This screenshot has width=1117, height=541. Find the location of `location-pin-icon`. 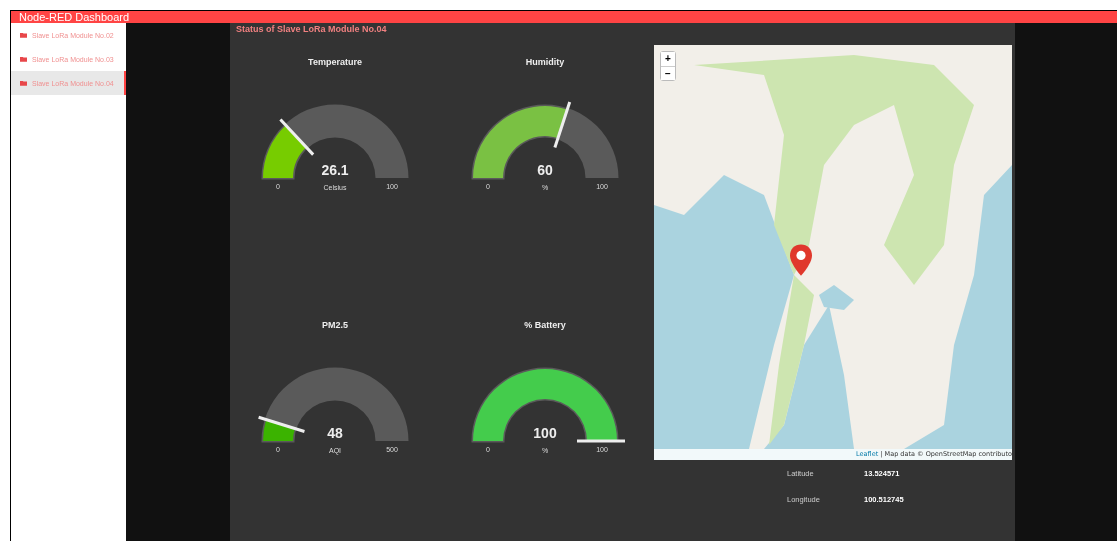

location-pin-icon is located at coordinates (801, 260).